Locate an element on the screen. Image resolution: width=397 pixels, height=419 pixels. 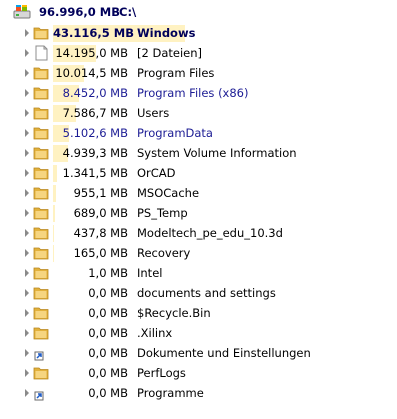
tree-row: 437,8 MB Modeltech_pe_edu_10.3d is located at coordinates (198, 233).